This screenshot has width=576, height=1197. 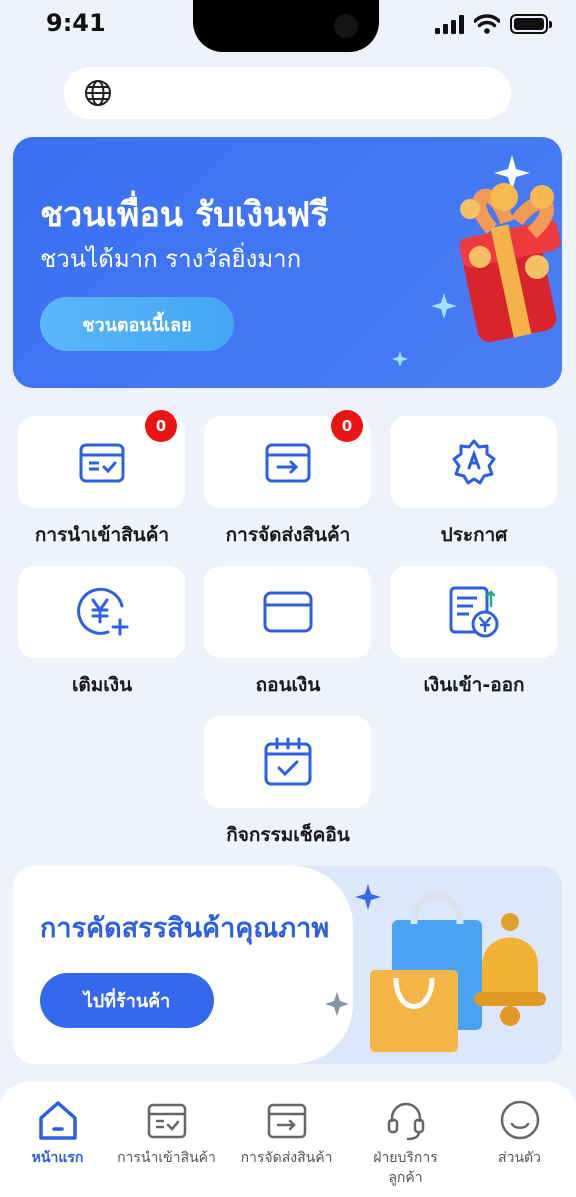 I want to click on status-icons, so click(x=493, y=24).